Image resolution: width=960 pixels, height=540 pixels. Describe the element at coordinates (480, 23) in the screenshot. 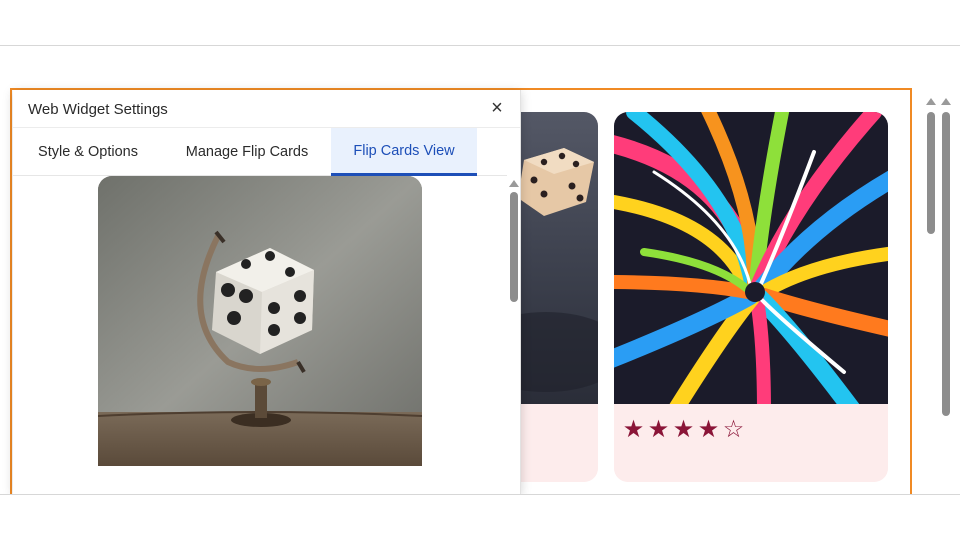

I see `top-bar` at that location.